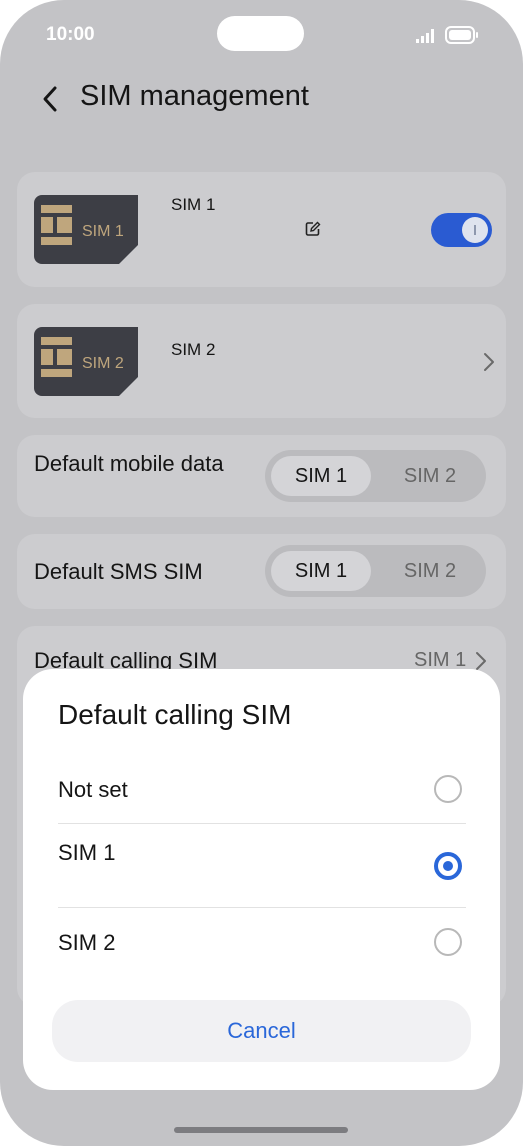 Image resolution: width=523 pixels, height=1146 pixels. What do you see at coordinates (193, 204) in the screenshot?
I see `sim-1-name: SIM 1` at bounding box center [193, 204].